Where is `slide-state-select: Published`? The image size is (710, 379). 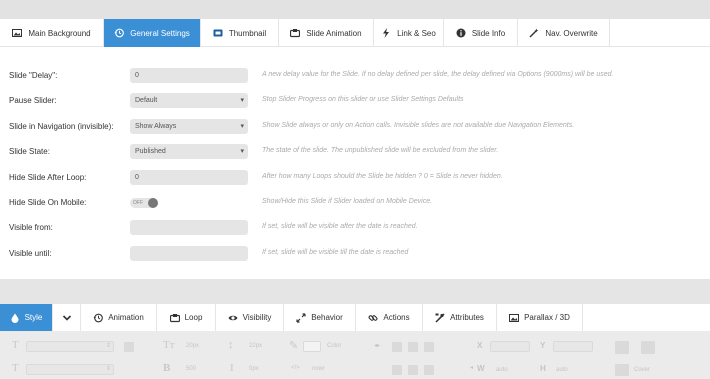
slide-state-select: Published is located at coordinates (189, 151).